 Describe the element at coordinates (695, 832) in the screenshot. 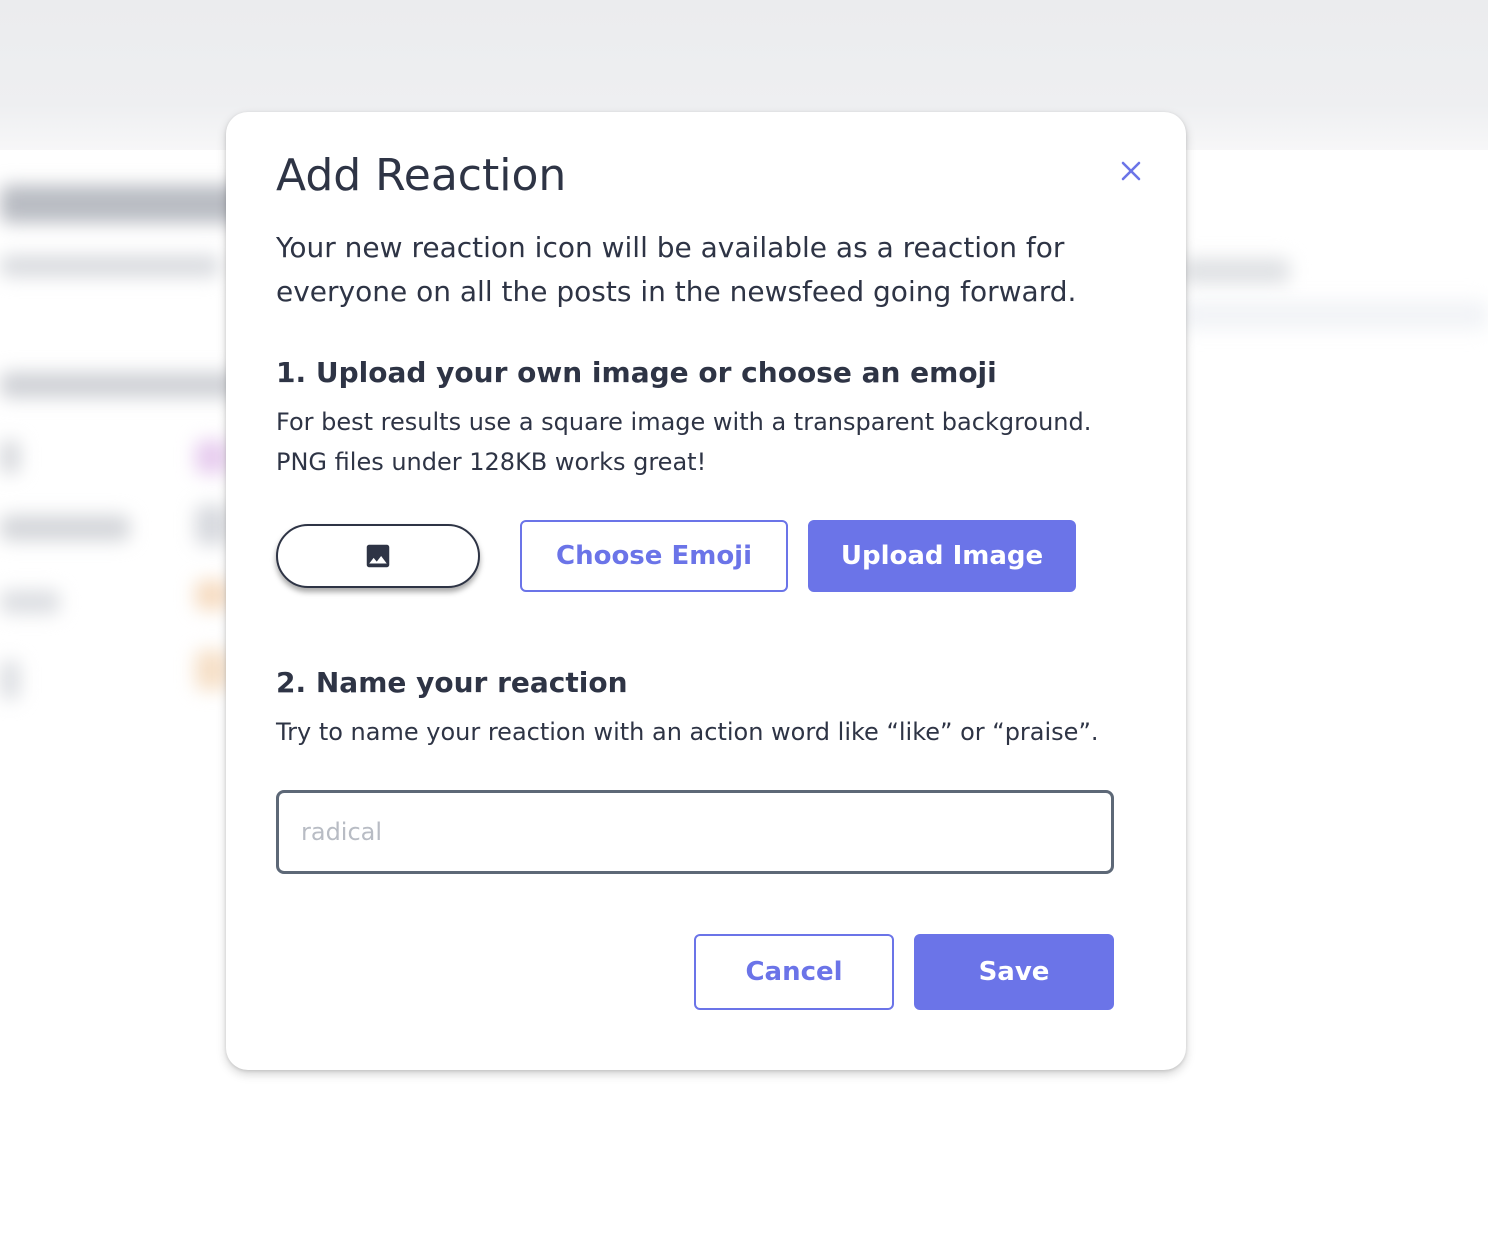

I see `reaction-name-input` at that location.